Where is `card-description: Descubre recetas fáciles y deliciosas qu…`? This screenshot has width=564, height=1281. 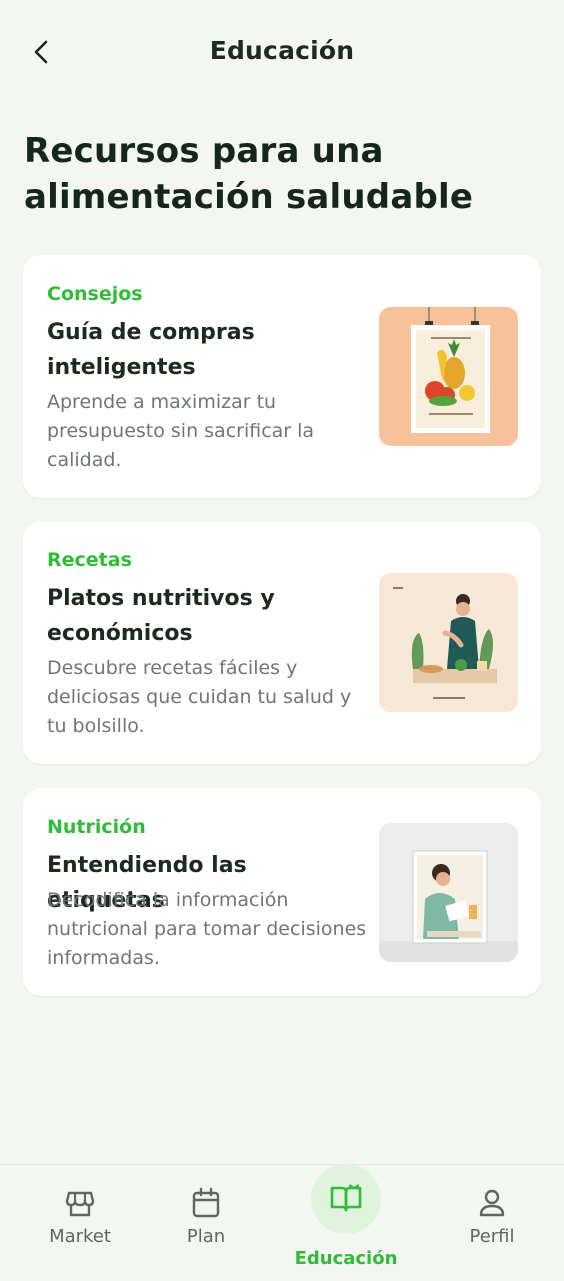 card-description: Descubre recetas fáciles y deliciosas qu… is located at coordinates (199, 697).